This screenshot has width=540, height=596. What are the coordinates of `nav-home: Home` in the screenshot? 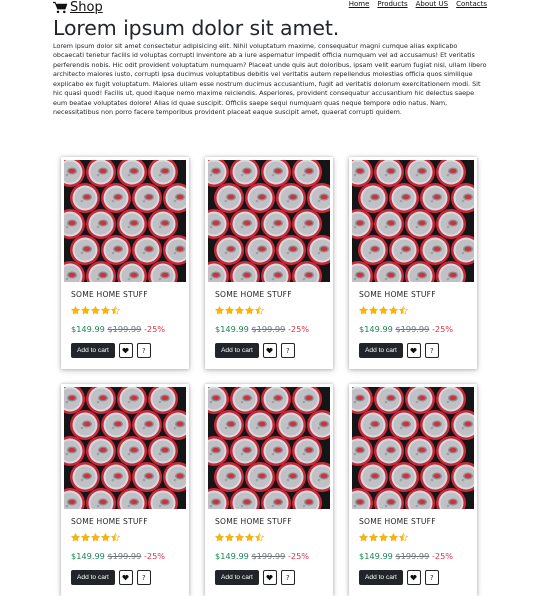 It's located at (359, 4).